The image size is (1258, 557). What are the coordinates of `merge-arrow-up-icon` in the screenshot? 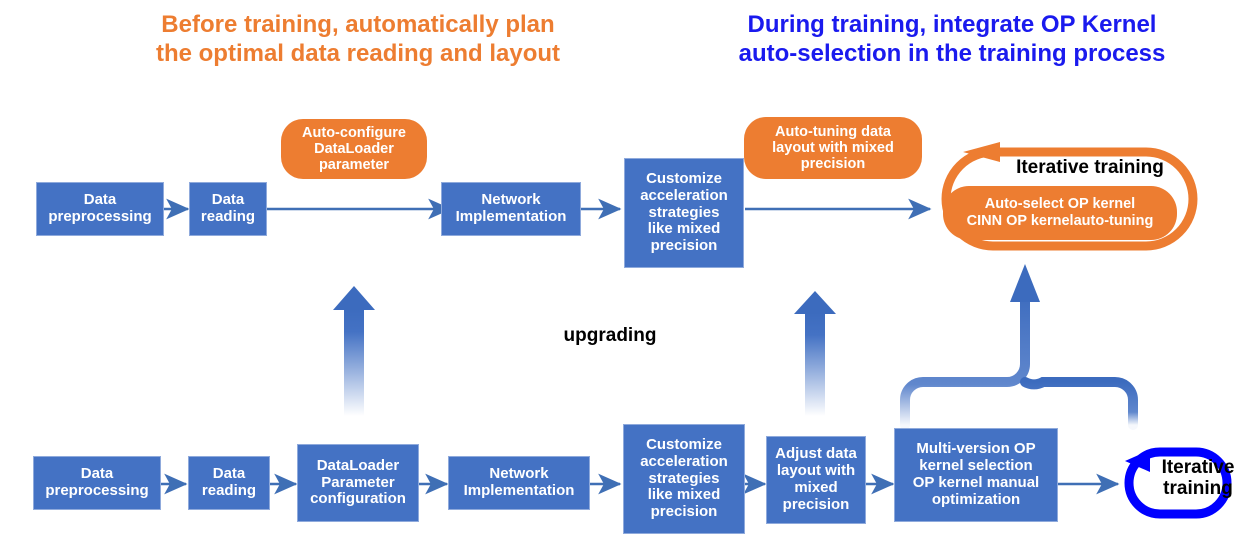 It's located at (1019, 347).